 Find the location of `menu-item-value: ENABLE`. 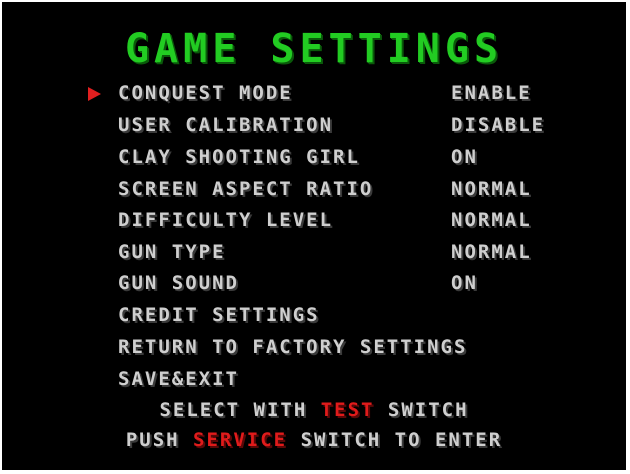

menu-item-value: ENABLE is located at coordinates (491, 93).